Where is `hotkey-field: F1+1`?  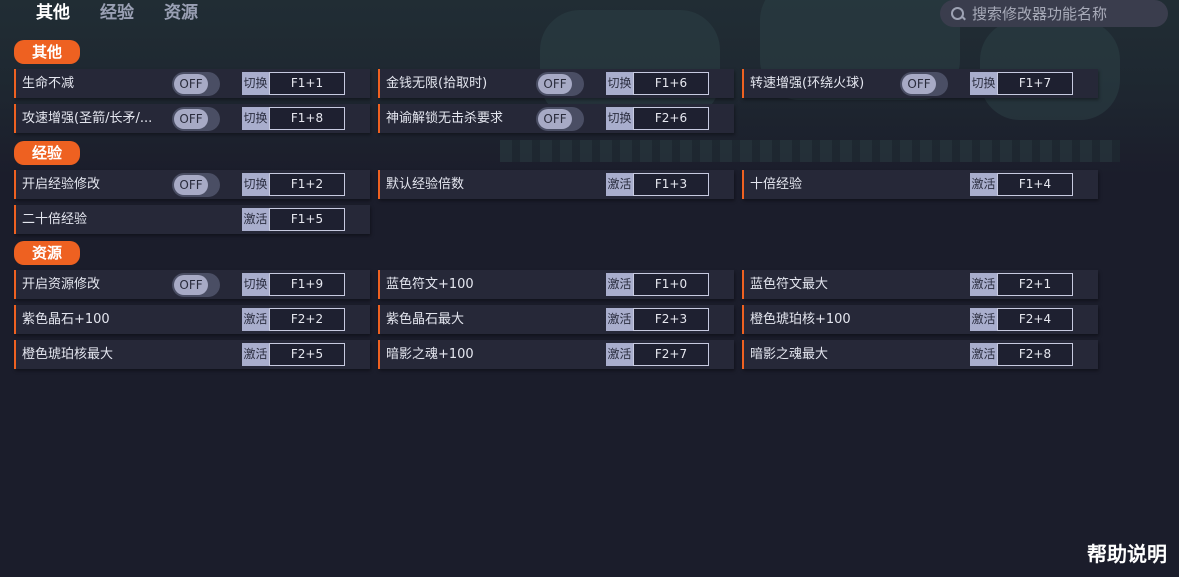
hotkey-field: F1+1 is located at coordinates (307, 83).